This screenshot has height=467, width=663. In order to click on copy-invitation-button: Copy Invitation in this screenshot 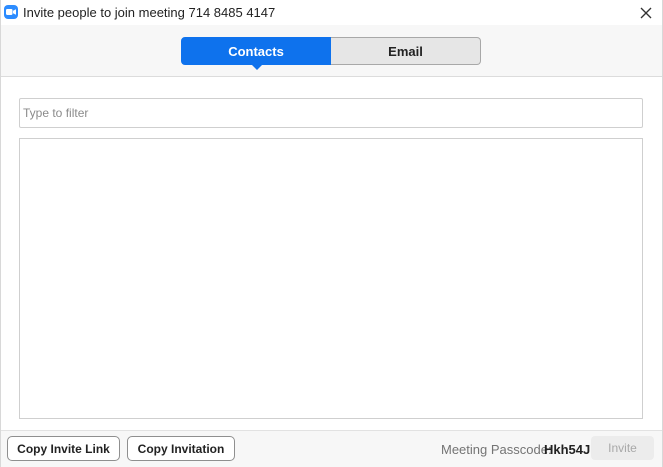, I will do `click(181, 448)`.